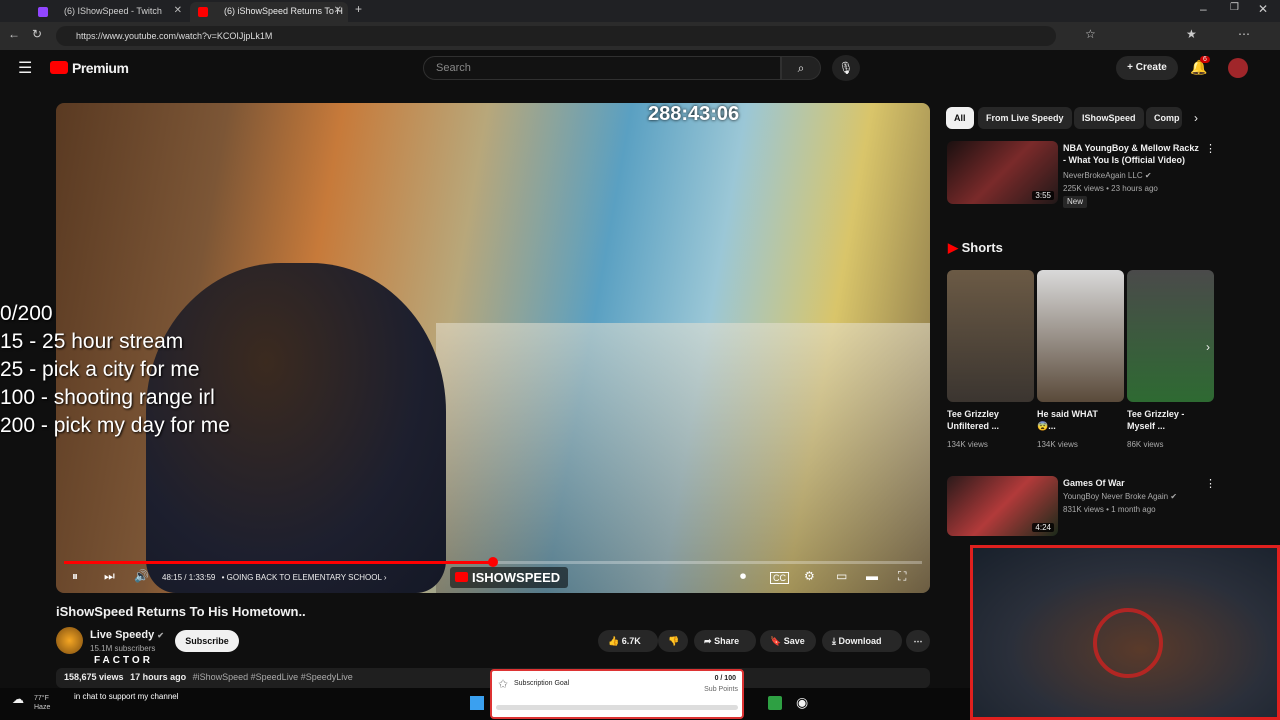 This screenshot has height=720, width=1280. Describe the element at coordinates (1234, 7) in the screenshot. I see `maximize-button: ❐` at that location.